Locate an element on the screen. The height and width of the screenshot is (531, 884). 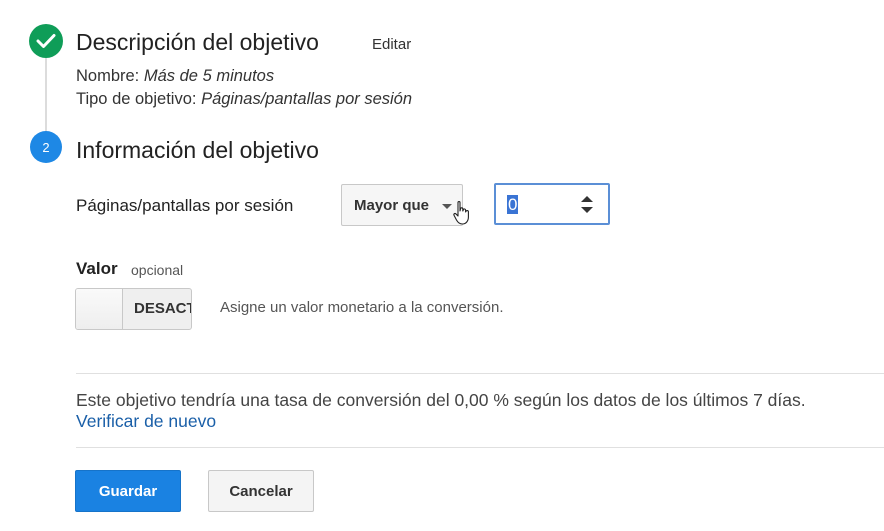
goal-description-title: Descripción del objetivo is located at coordinates (197, 42).